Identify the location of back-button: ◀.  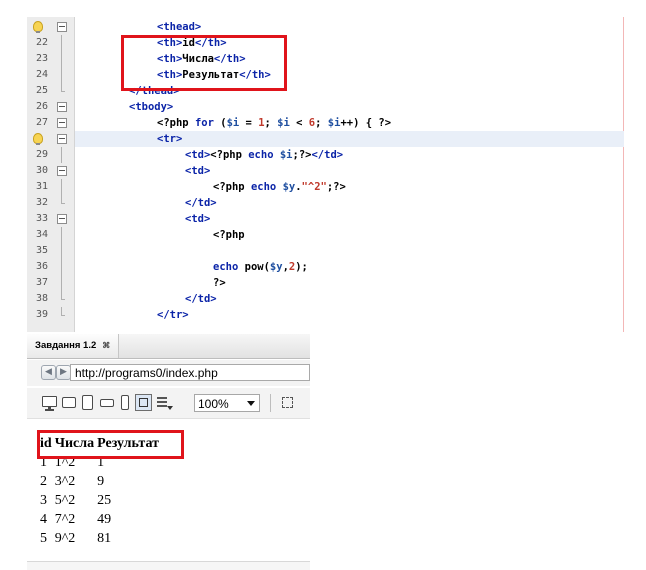
(48, 372).